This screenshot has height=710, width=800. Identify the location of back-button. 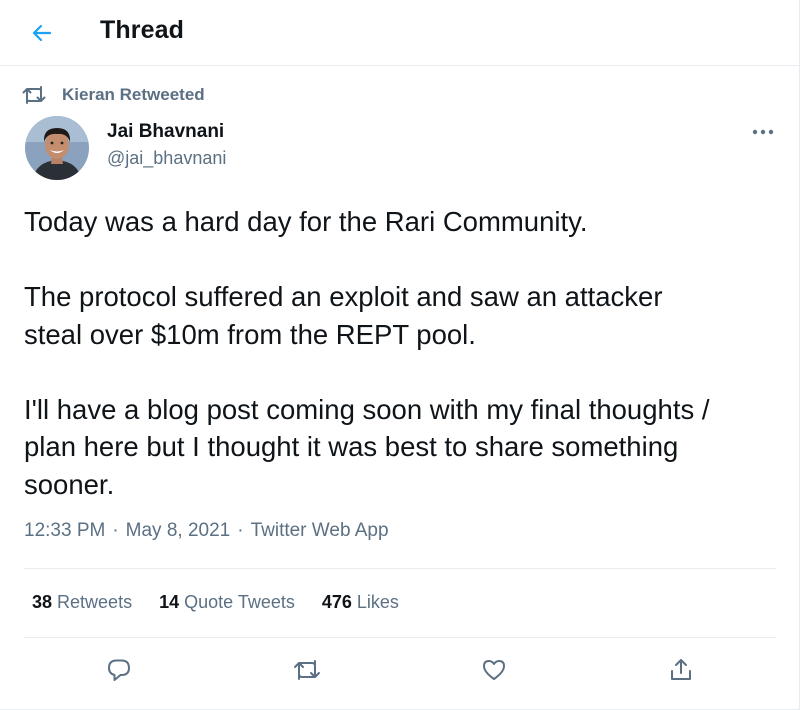
(42, 33).